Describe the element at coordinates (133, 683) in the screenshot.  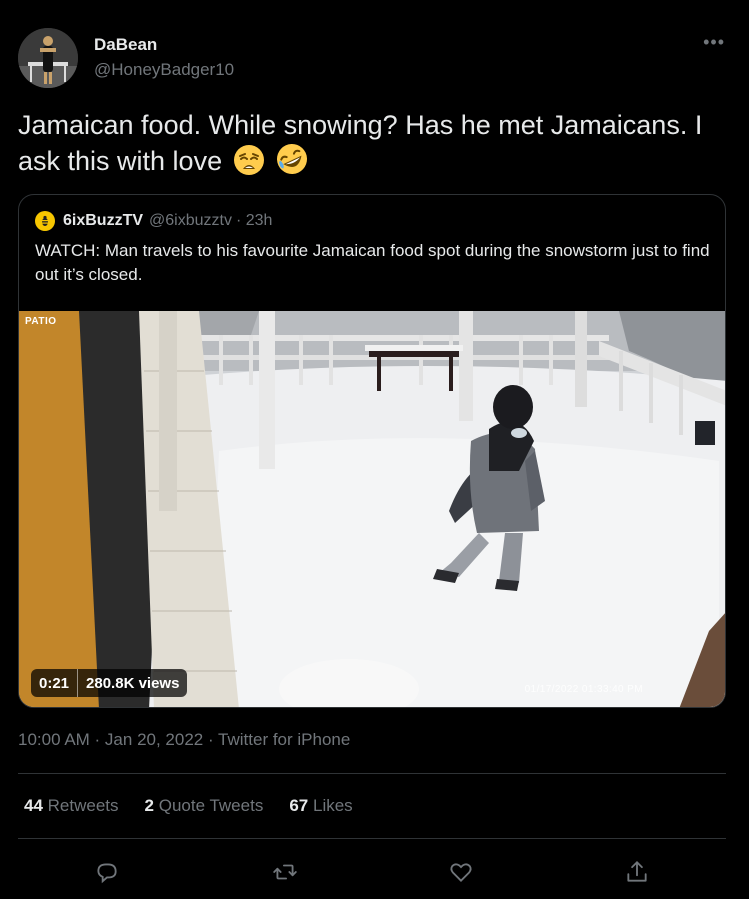
I see `video-views: 280.8K views` at that location.